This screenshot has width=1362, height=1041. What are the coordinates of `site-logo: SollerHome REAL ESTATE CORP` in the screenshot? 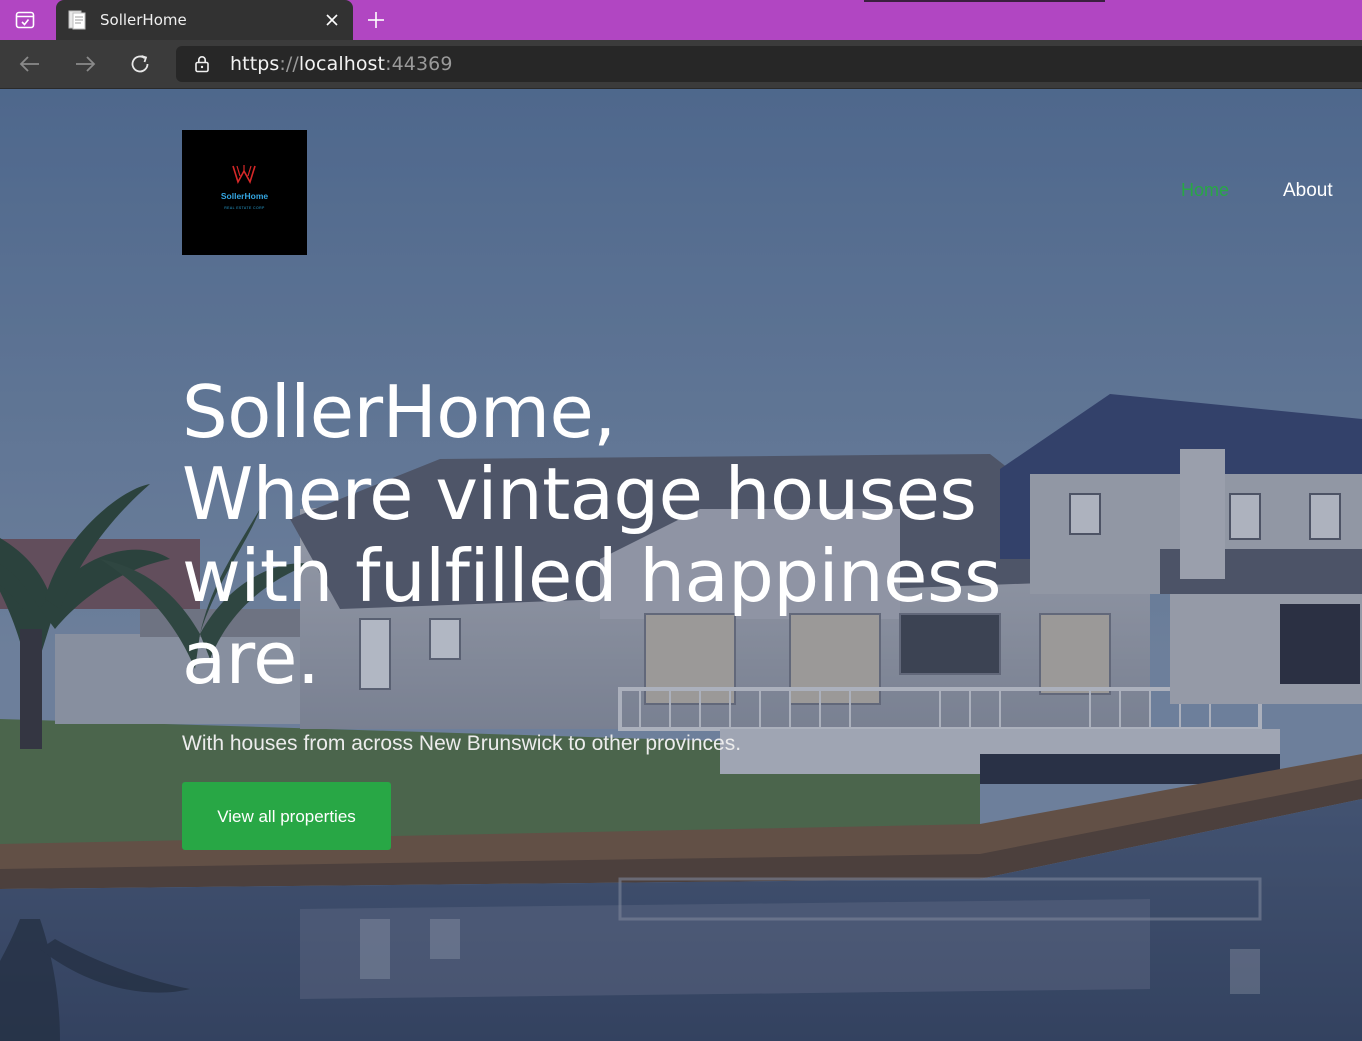 It's located at (244, 192).